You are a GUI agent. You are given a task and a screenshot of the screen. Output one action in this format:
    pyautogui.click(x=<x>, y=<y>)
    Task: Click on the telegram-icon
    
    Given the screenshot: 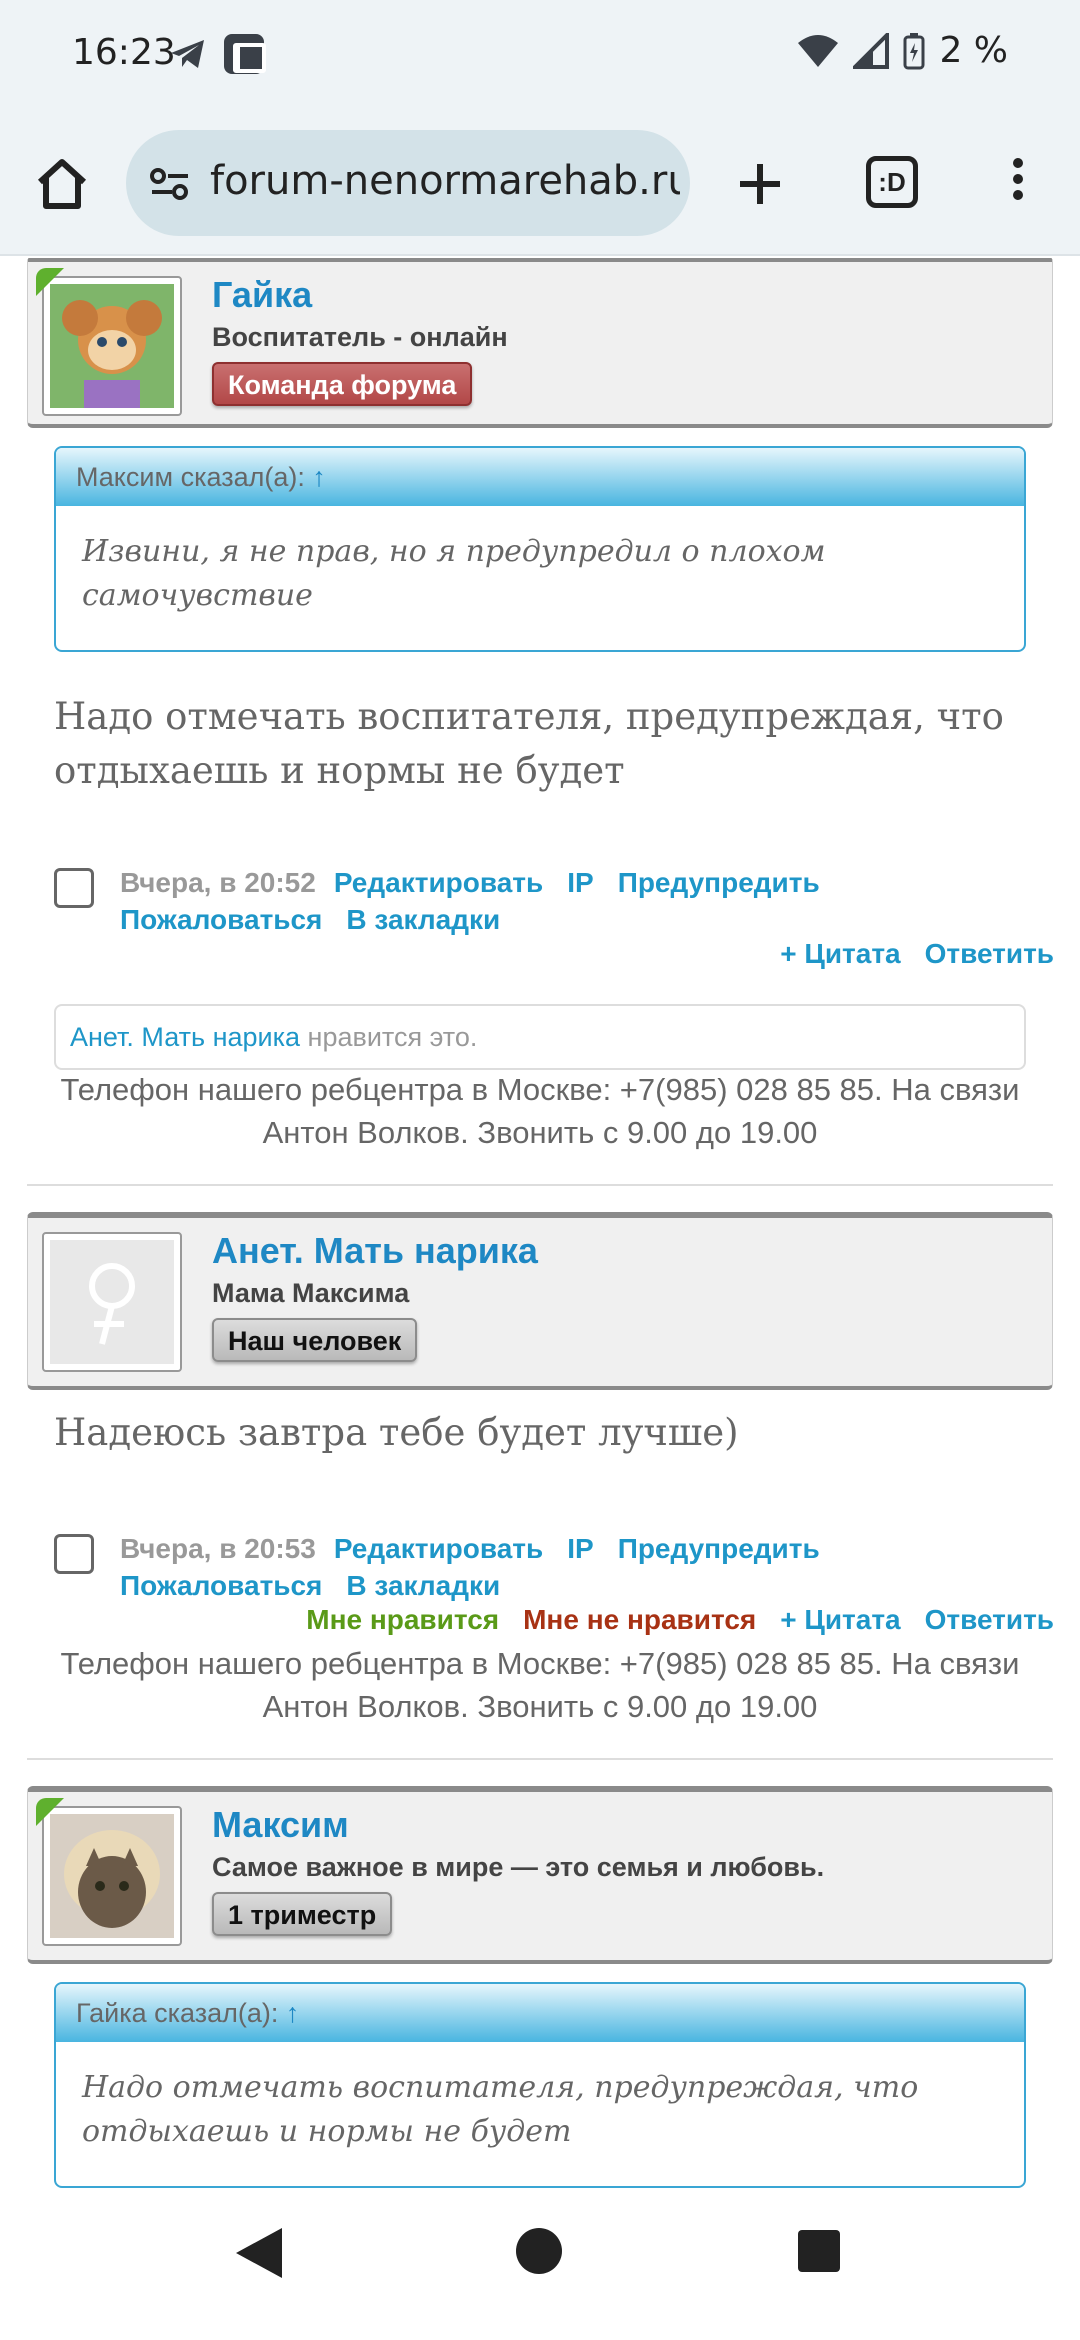 What is the action you would take?
    pyautogui.click(x=187, y=54)
    